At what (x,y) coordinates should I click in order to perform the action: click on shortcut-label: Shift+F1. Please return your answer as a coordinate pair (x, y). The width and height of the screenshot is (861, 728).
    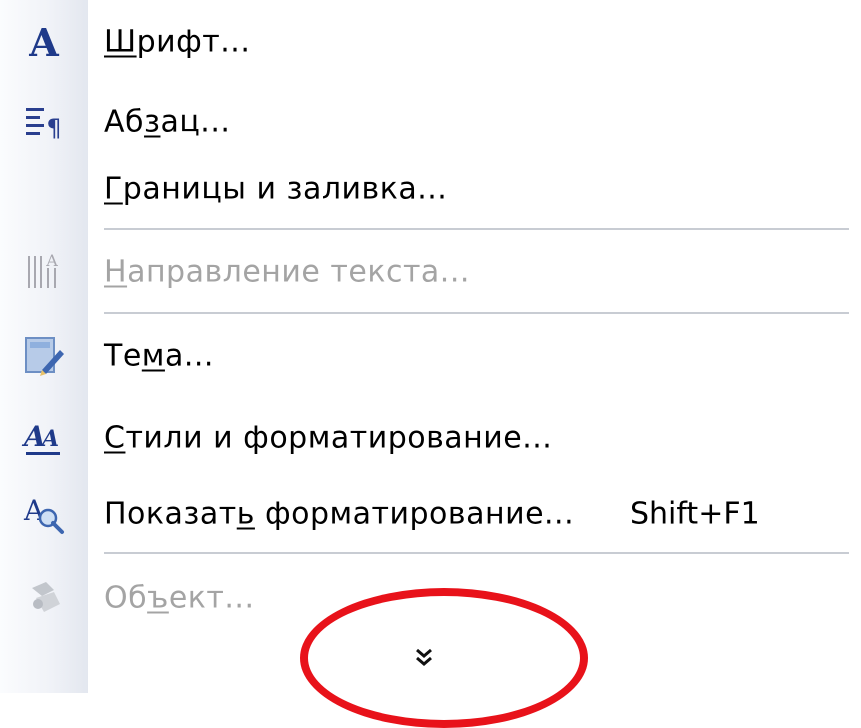
    Looking at the image, I should click on (695, 514).